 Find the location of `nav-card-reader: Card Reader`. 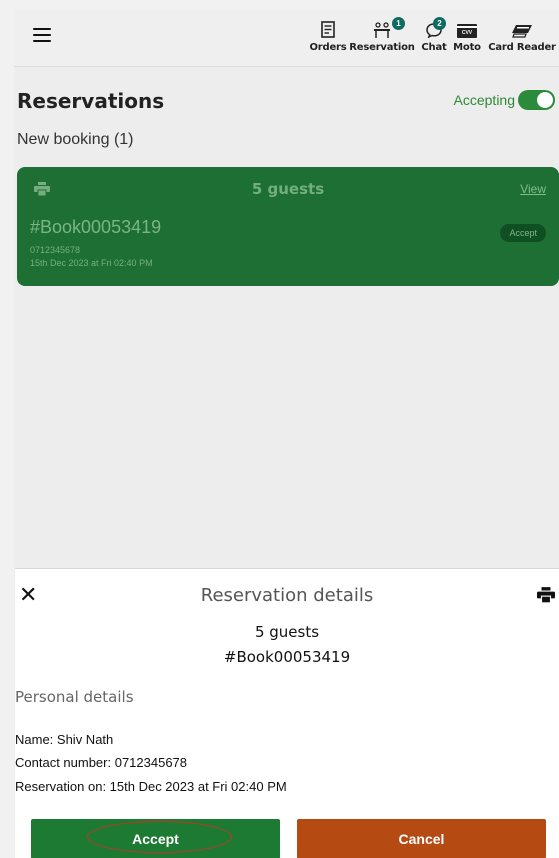

nav-card-reader: Card Reader is located at coordinates (522, 37).